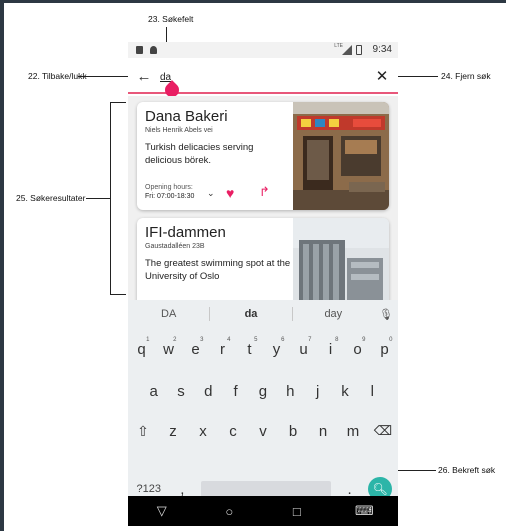 The height and width of the screenshot is (531, 506). I want to click on key-f: f, so click(236, 391).